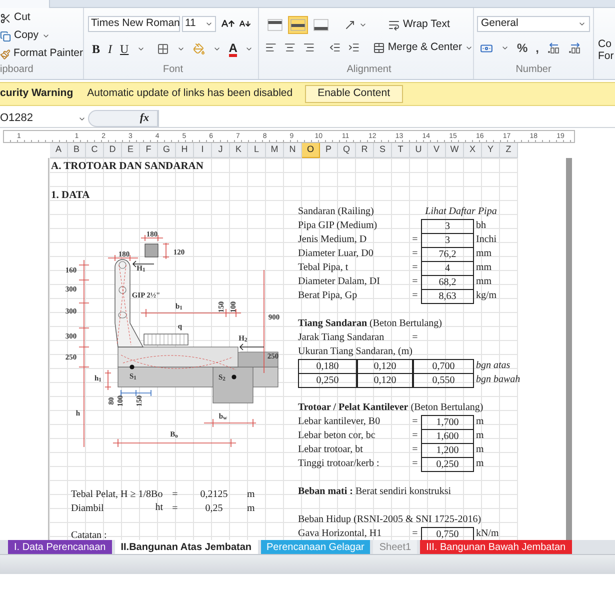 This screenshot has width=615, height=614. I want to click on symbol-label: ht, so click(159, 509).